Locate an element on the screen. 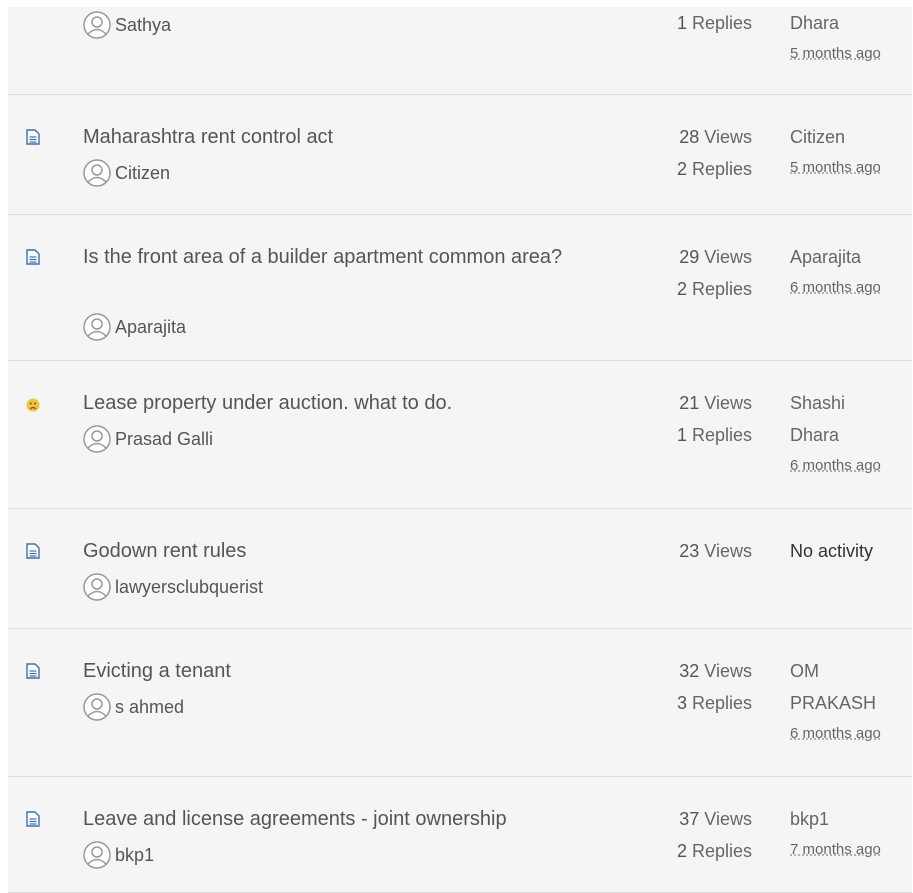  no-activity-label: No activity is located at coordinates (832, 551).